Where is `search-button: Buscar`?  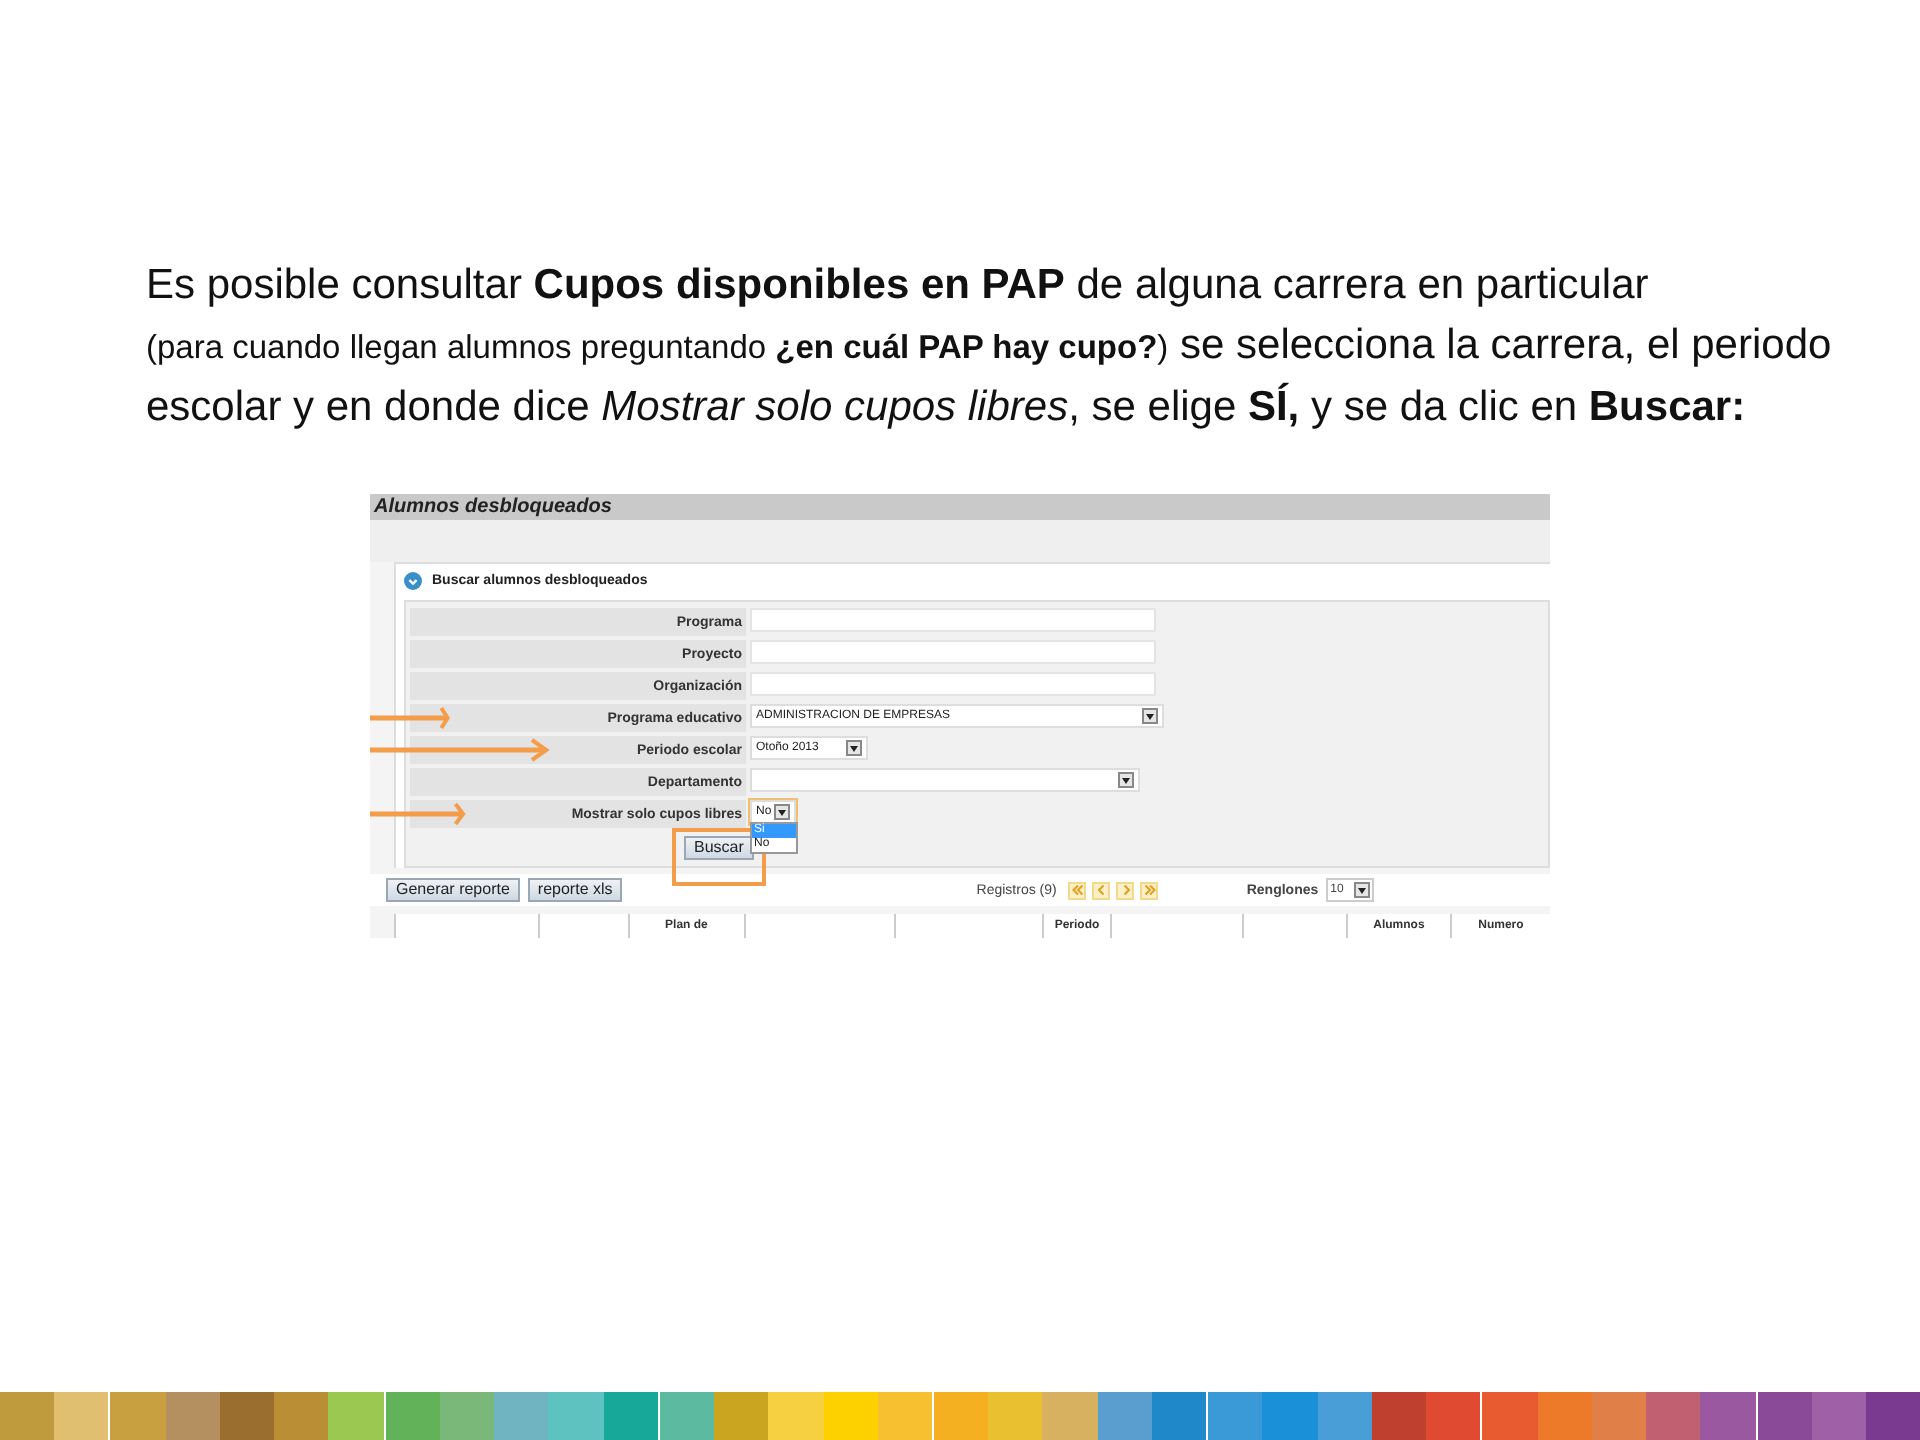
search-button: Buscar is located at coordinates (719, 847).